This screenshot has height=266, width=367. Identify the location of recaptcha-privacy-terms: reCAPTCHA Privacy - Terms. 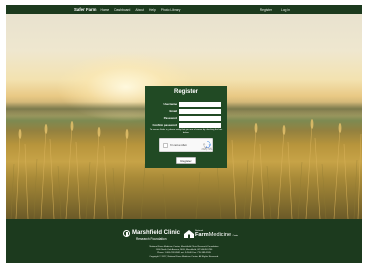
(207, 150).